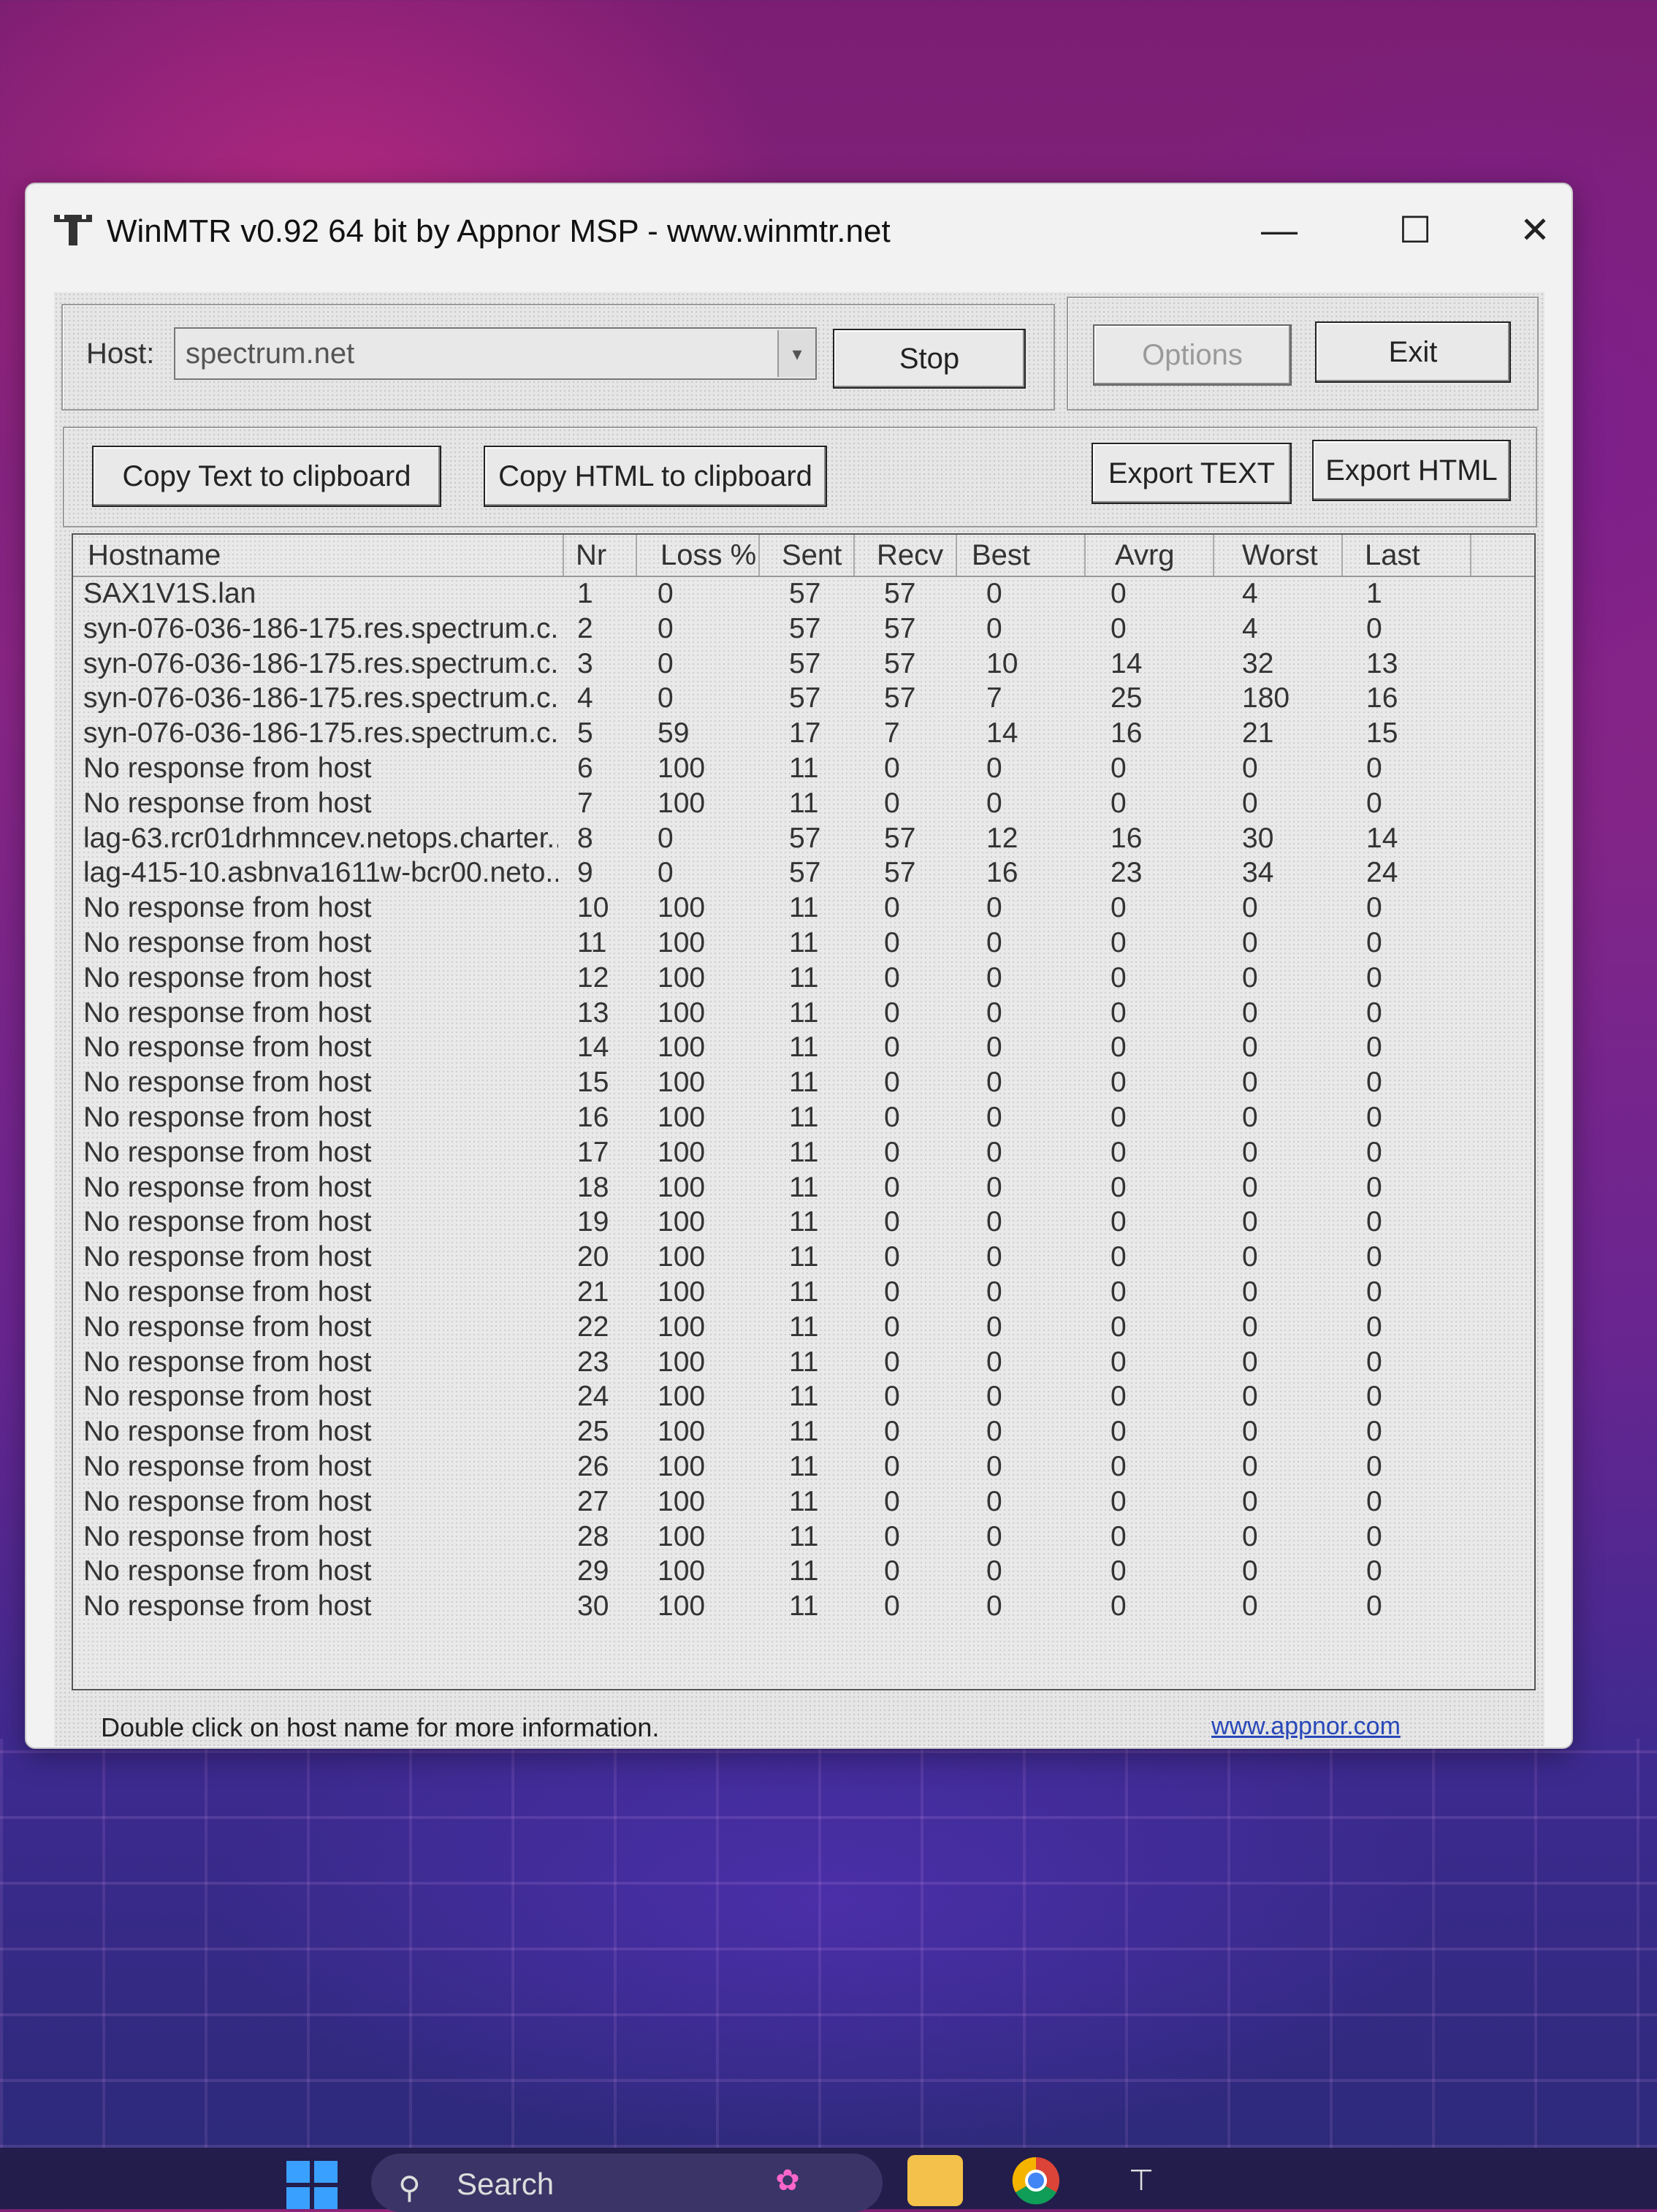 The image size is (1657, 2212). What do you see at coordinates (1279, 230) in the screenshot?
I see `minimize-icon: —` at bounding box center [1279, 230].